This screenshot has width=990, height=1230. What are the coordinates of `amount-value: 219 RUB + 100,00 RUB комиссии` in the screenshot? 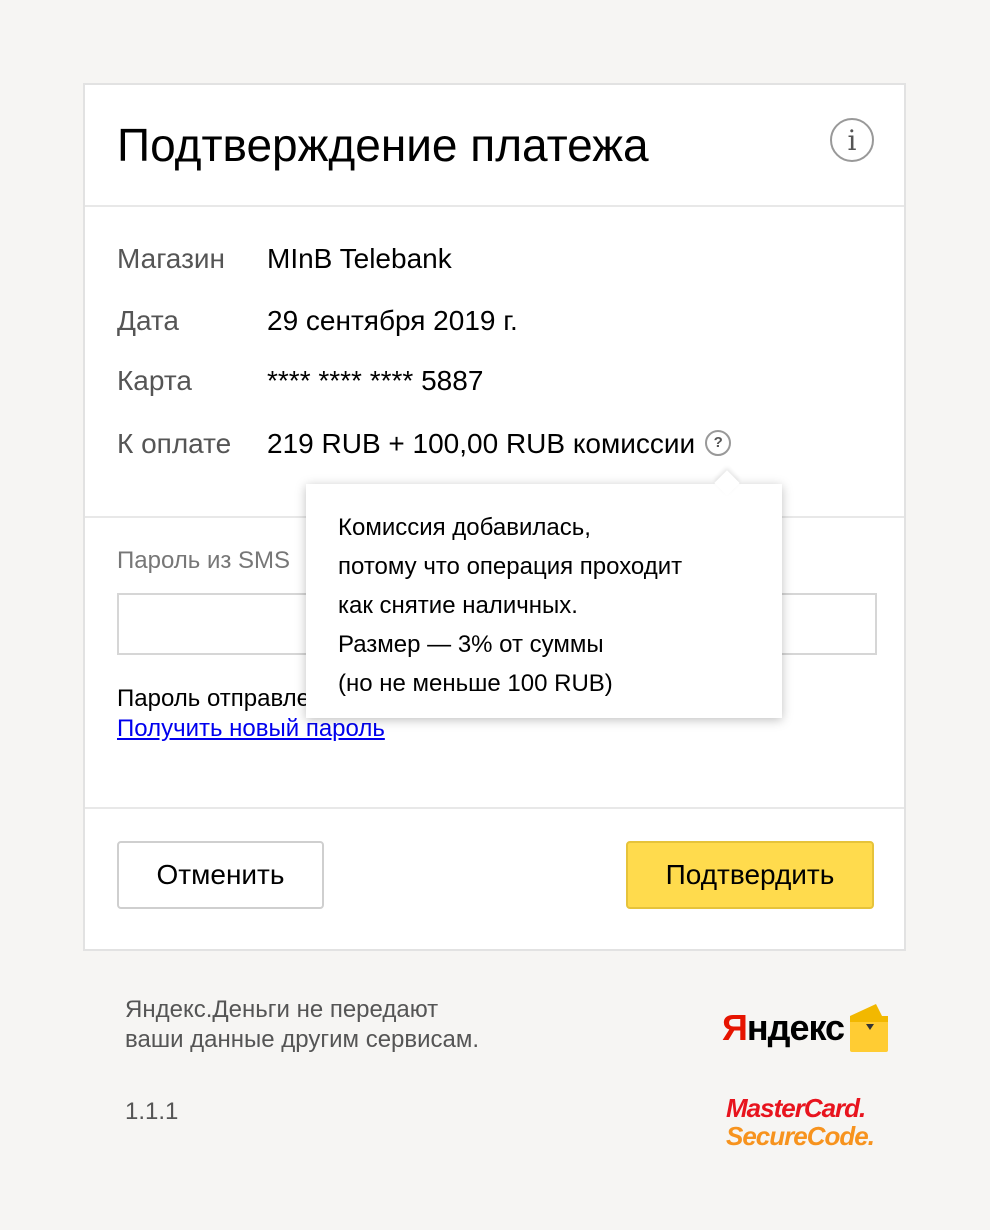 It's located at (481, 443).